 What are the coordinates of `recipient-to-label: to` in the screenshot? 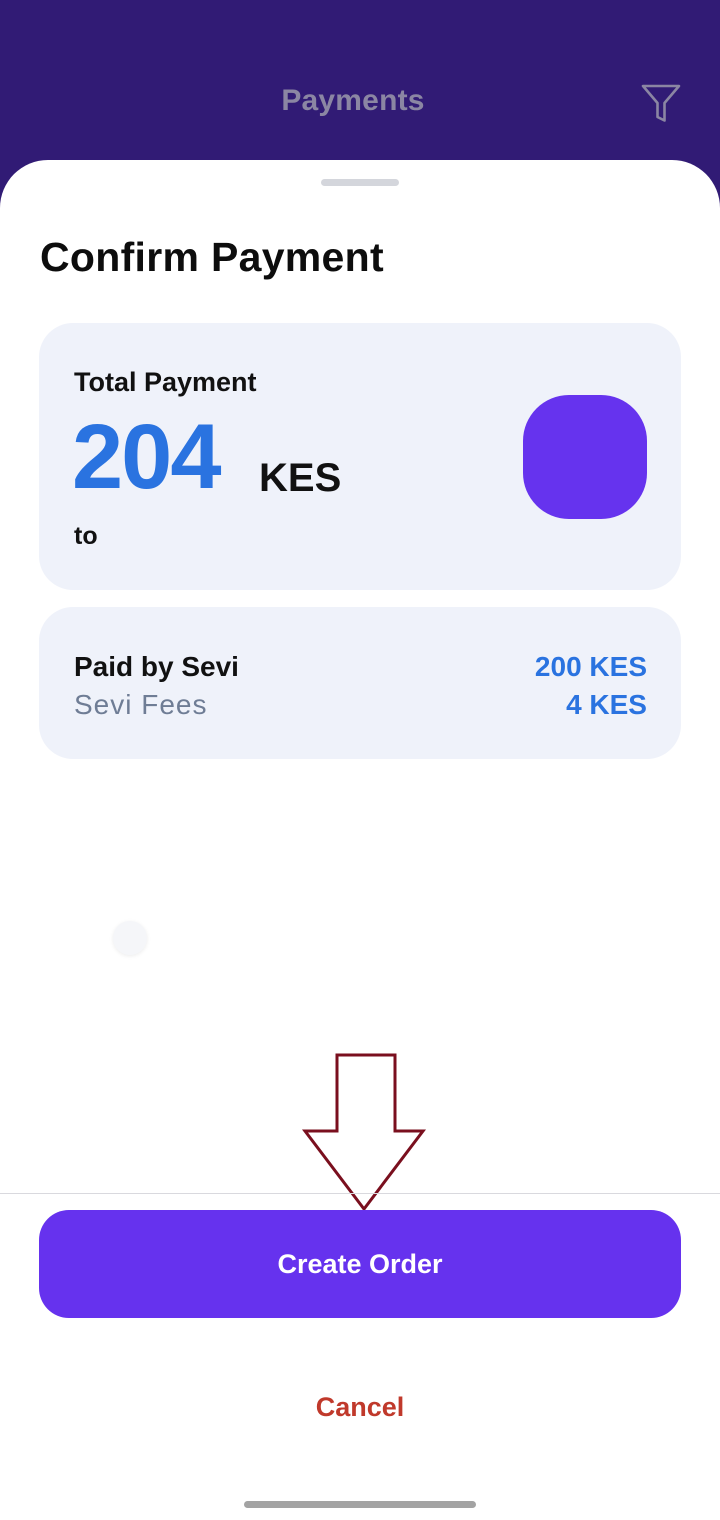 It's located at (86, 536).